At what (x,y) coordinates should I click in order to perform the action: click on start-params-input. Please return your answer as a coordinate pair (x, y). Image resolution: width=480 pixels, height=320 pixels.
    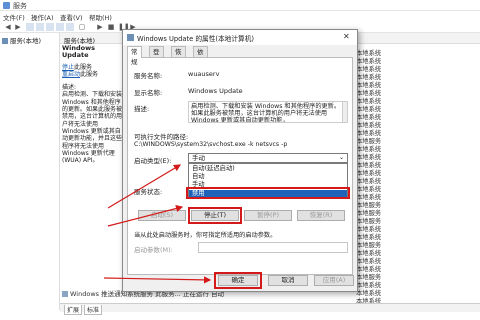
    Looking at the image, I should click on (273, 247).